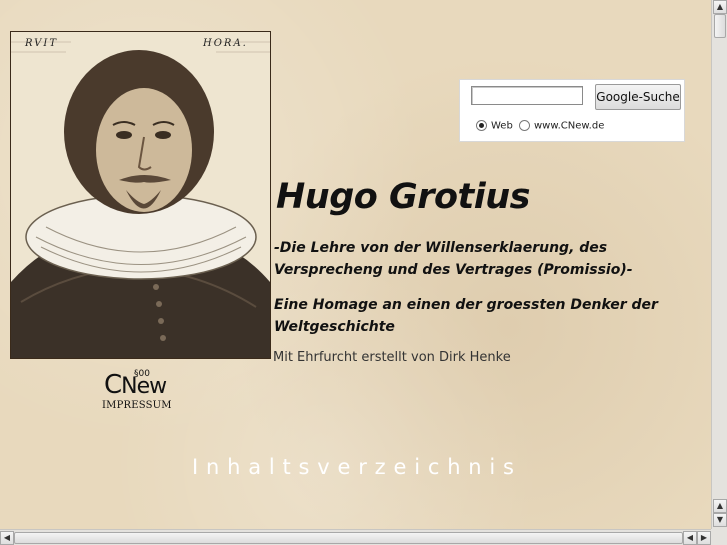 This screenshot has height=545, width=727. I want to click on scrollbar-corner, so click(719, 537).